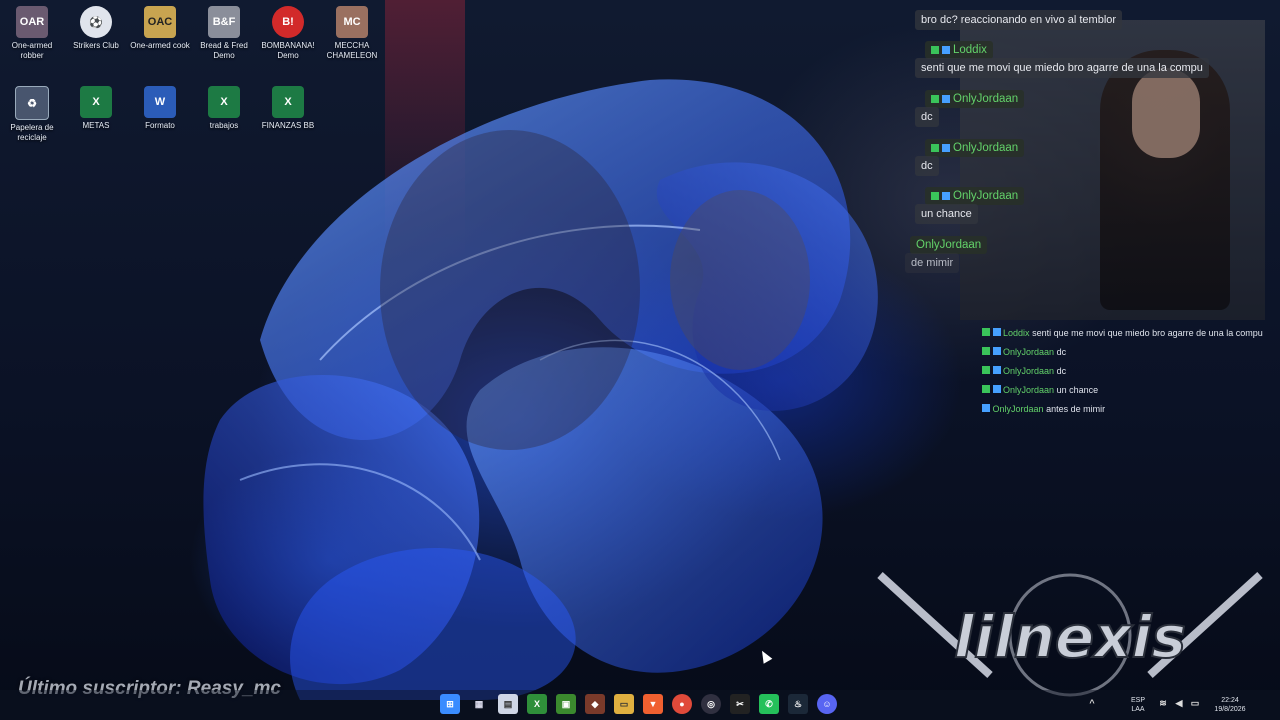 Image resolution: width=1280 pixels, height=720 pixels. What do you see at coordinates (352, 50) in the screenshot?
I see `desktop-icon-label: MECCHA CHAMELEON` at bounding box center [352, 50].